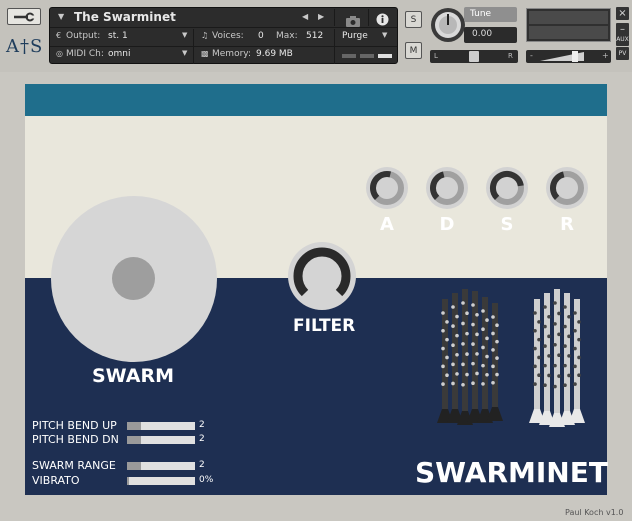 The height and width of the screenshot is (521, 632). Describe the element at coordinates (321, 16) in the screenshot. I see `next-instrument-icon: ▶` at that location.